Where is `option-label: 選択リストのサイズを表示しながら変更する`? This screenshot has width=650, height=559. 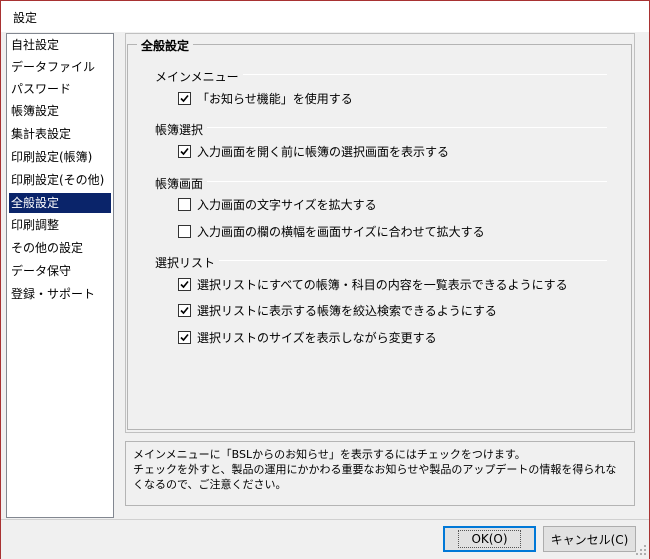
option-label: 選択リストのサイズを表示しながら変更する is located at coordinates (317, 338).